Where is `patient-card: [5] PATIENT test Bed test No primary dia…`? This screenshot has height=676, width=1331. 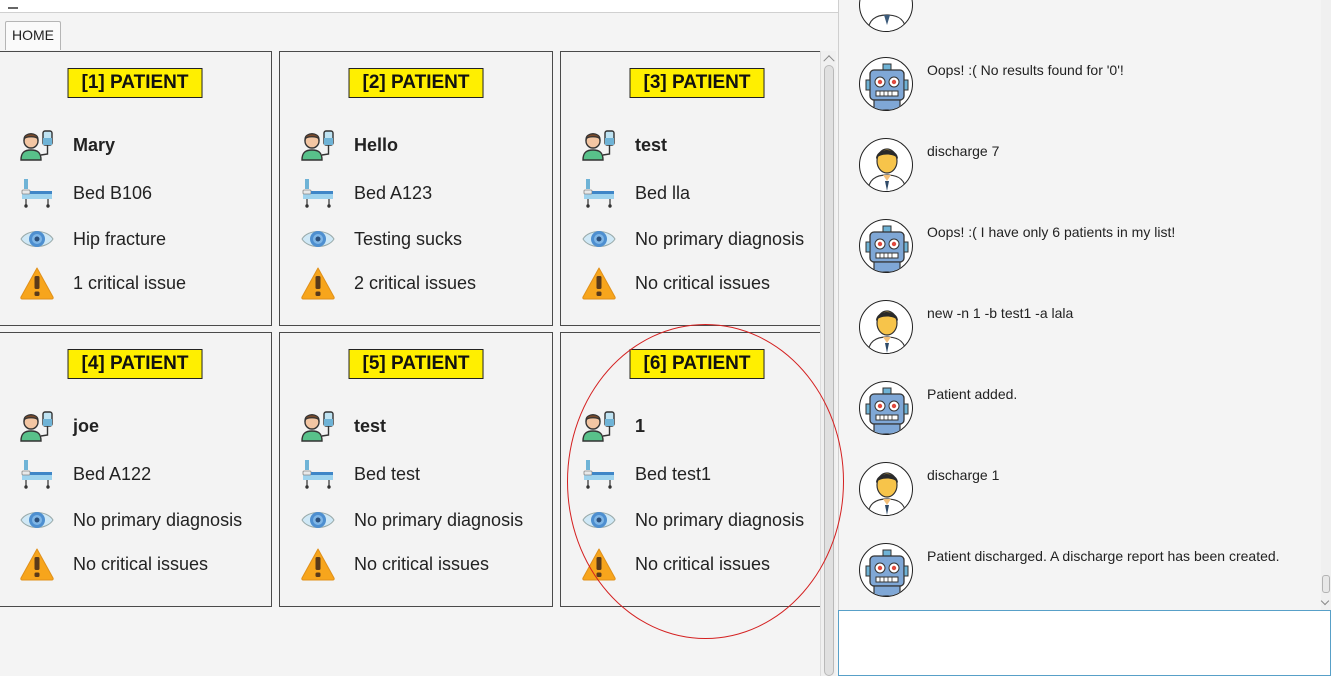
patient-card: [5] PATIENT test Bed test No primary dia… is located at coordinates (416, 469).